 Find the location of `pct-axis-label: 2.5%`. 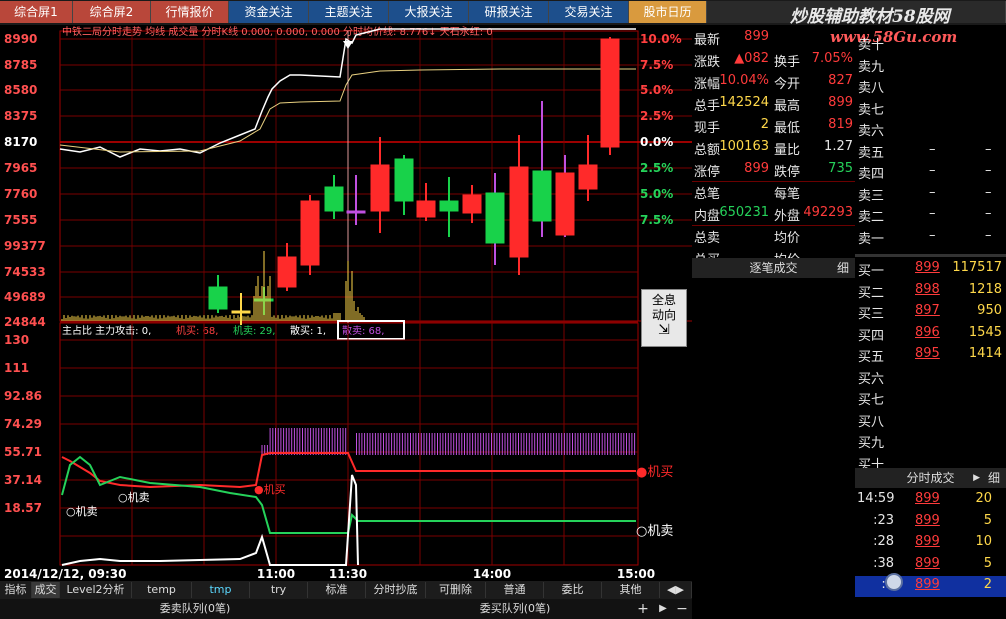

pct-axis-label: 2.5% is located at coordinates (656, 168).